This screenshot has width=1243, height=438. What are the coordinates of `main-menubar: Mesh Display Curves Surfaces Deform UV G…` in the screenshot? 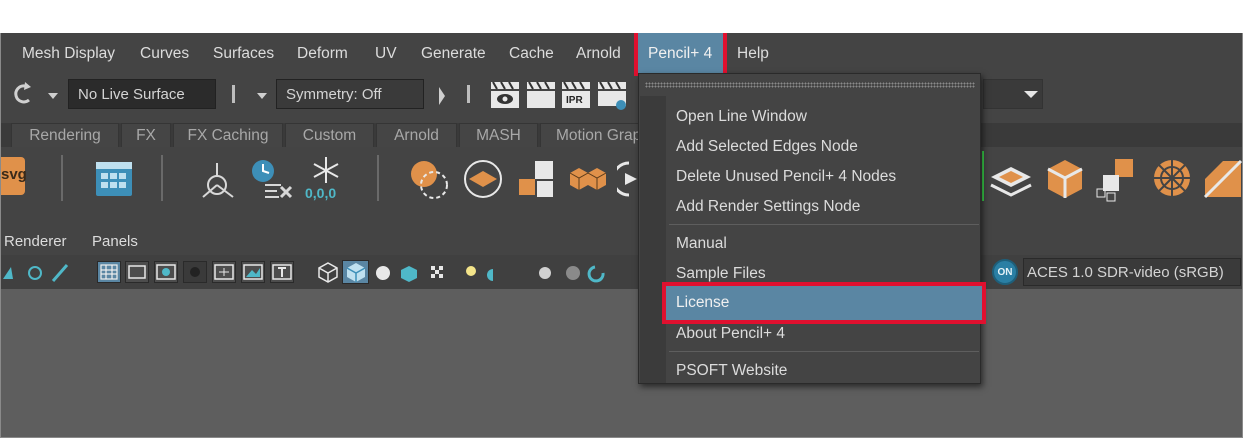 It's located at (621, 56).